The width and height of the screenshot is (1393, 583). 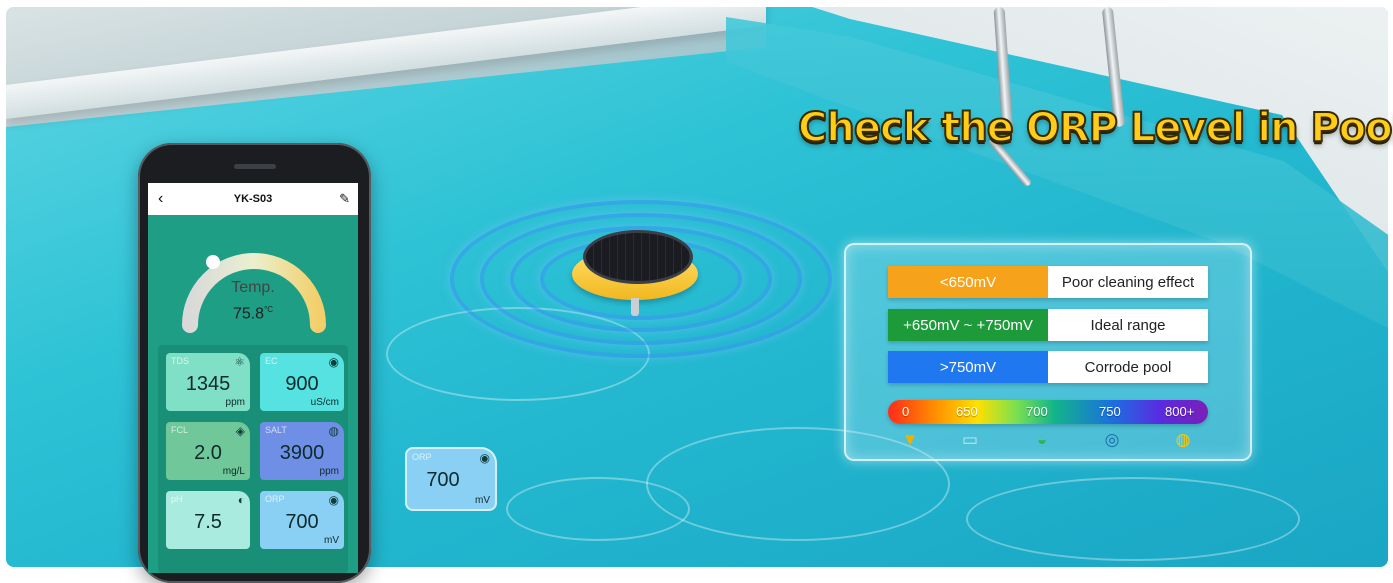 What do you see at coordinates (253, 287) in the screenshot?
I see `gauge-label: Temp.` at bounding box center [253, 287].